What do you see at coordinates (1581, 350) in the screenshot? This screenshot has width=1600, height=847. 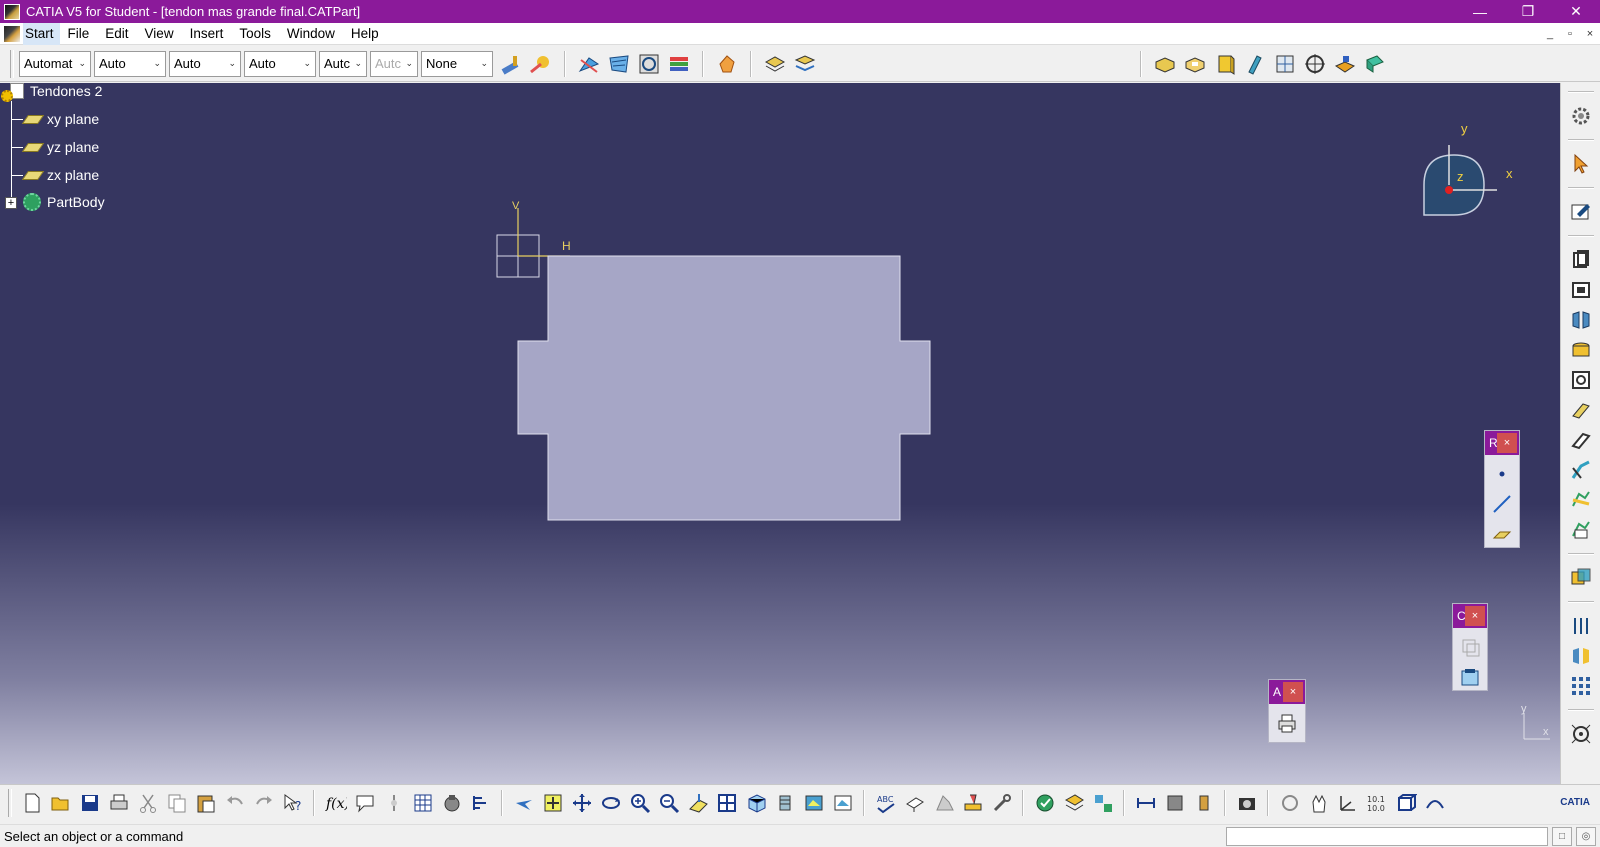 I see `groove-tool-icon` at bounding box center [1581, 350].